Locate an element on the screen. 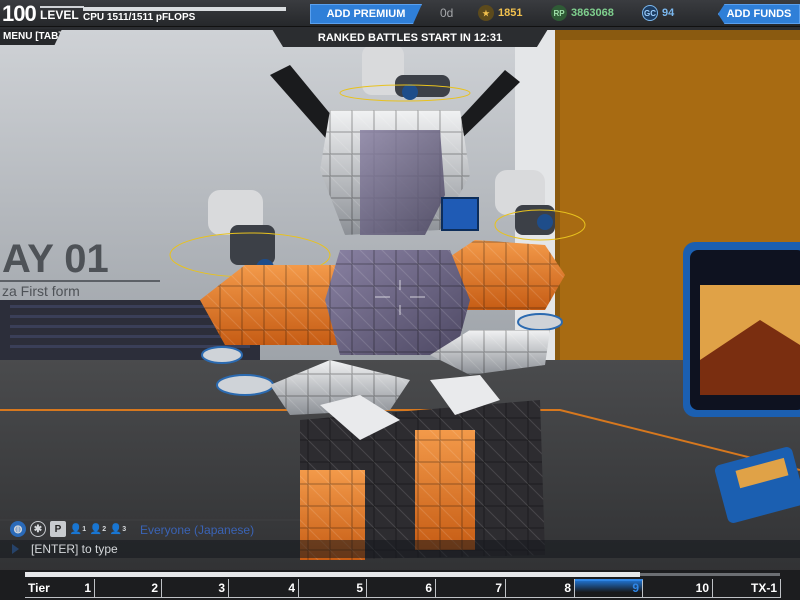 This screenshot has width=800, height=600. team-count: 2 is located at coordinates (104, 529).